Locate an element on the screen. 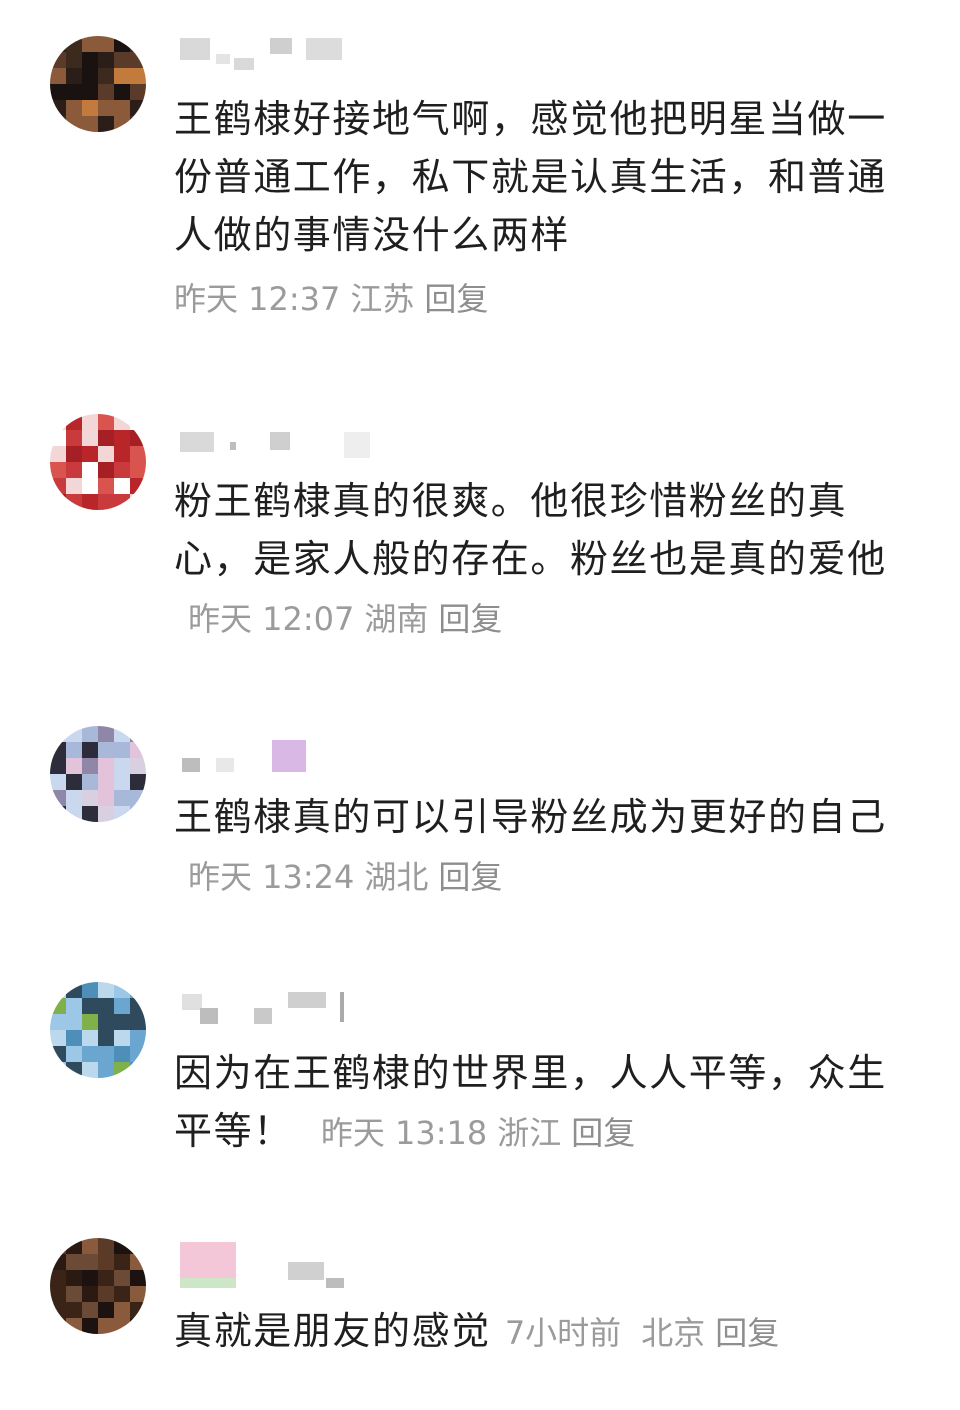 This screenshot has width=960, height=1410. comment-text-block: 王鹤棣真的可以引导粉丝成为更好的自己昨天 13:24 湖北 回复 is located at coordinates (539, 847).